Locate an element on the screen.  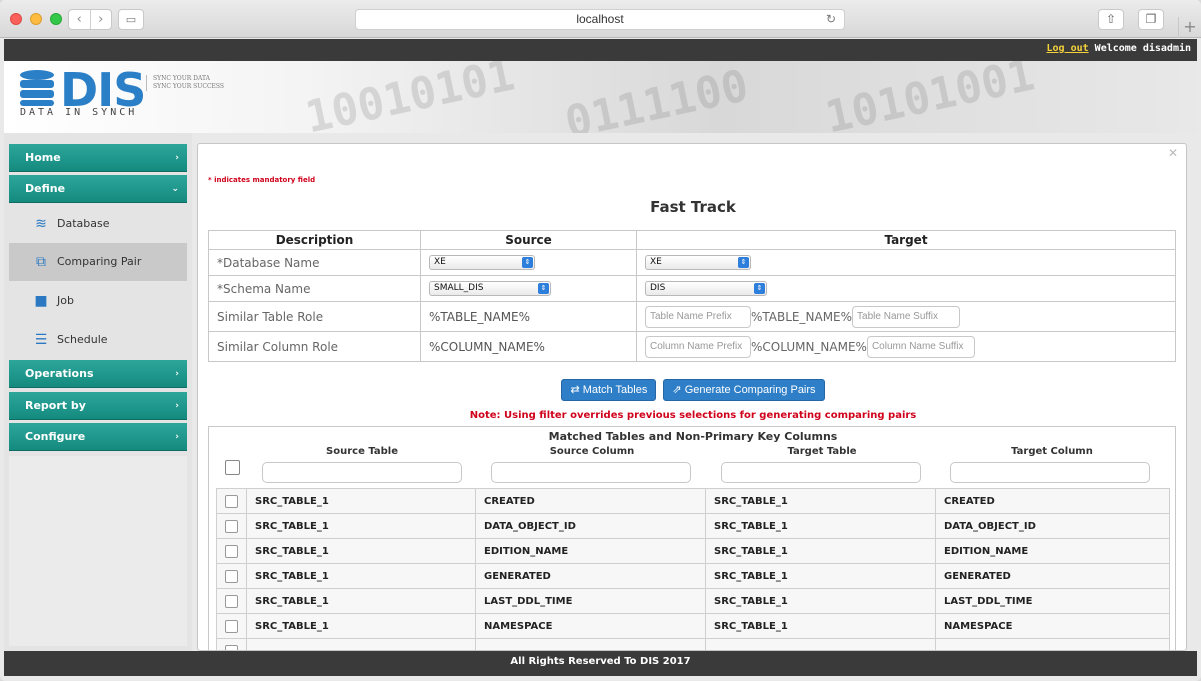
source-schema-cell: SMALL_DIS ⇕ is located at coordinates (528, 288).